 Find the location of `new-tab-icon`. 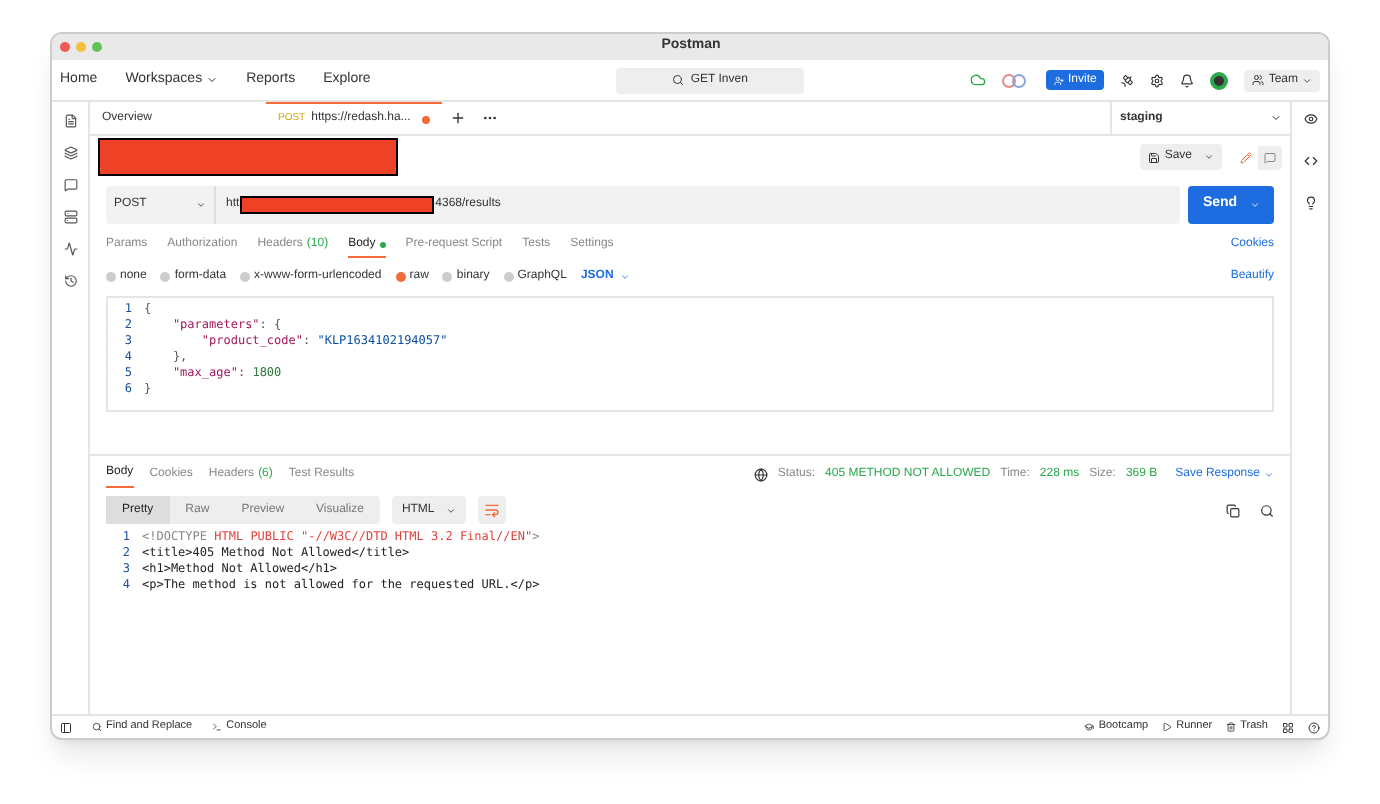

new-tab-icon is located at coordinates (458, 118).